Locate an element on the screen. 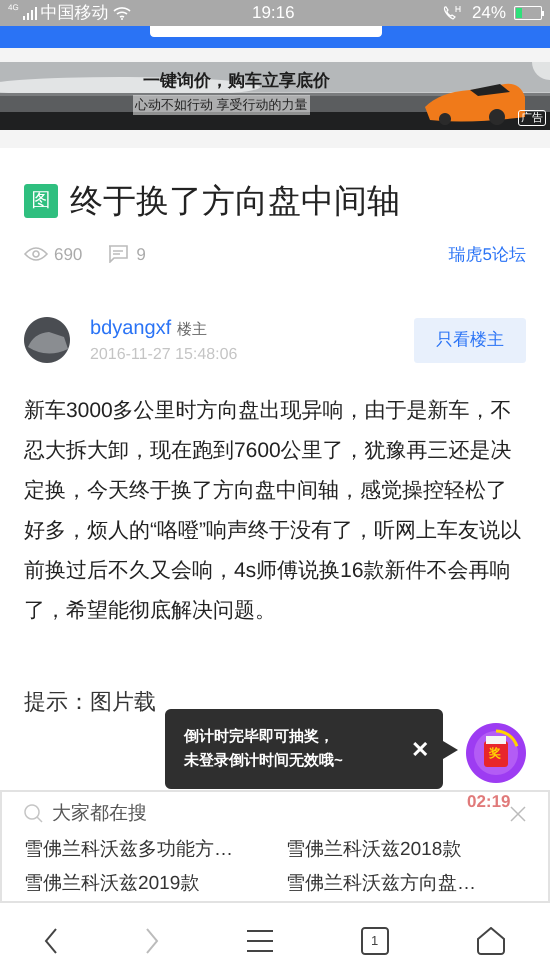  ad-badge: 广告 is located at coordinates (532, 118).